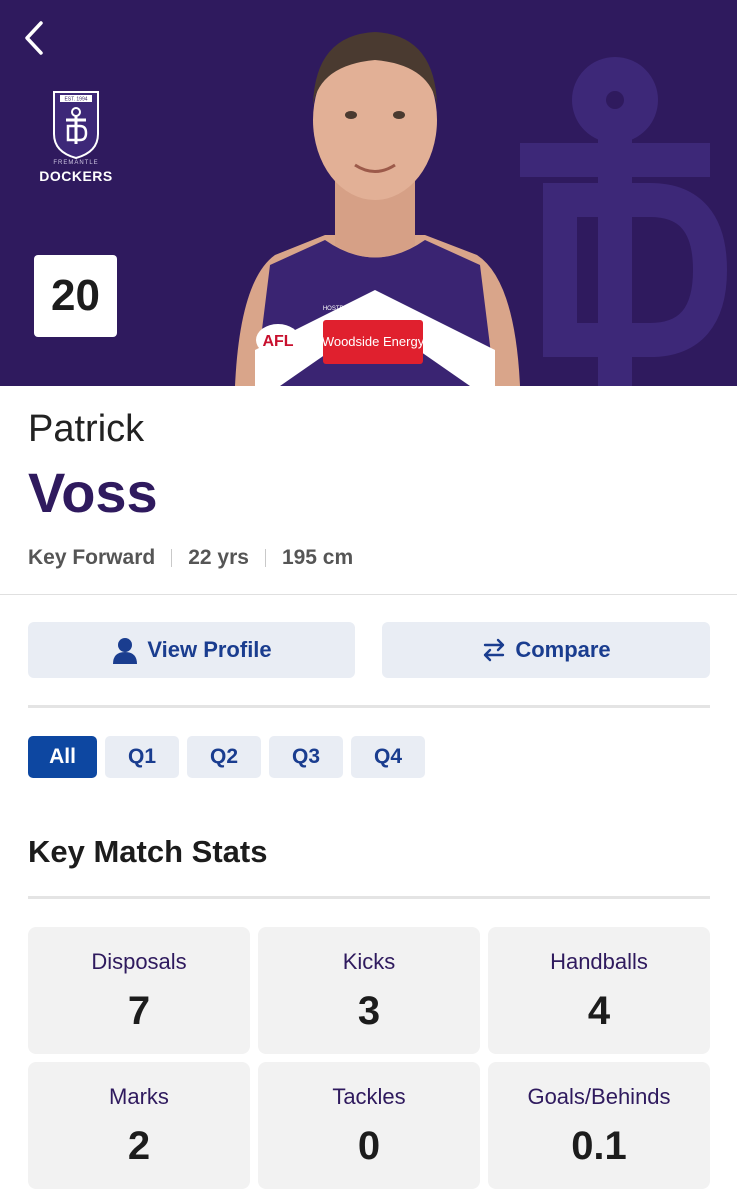 This screenshot has width=737, height=1200. I want to click on stat-label: Tackles, so click(369, 1096).